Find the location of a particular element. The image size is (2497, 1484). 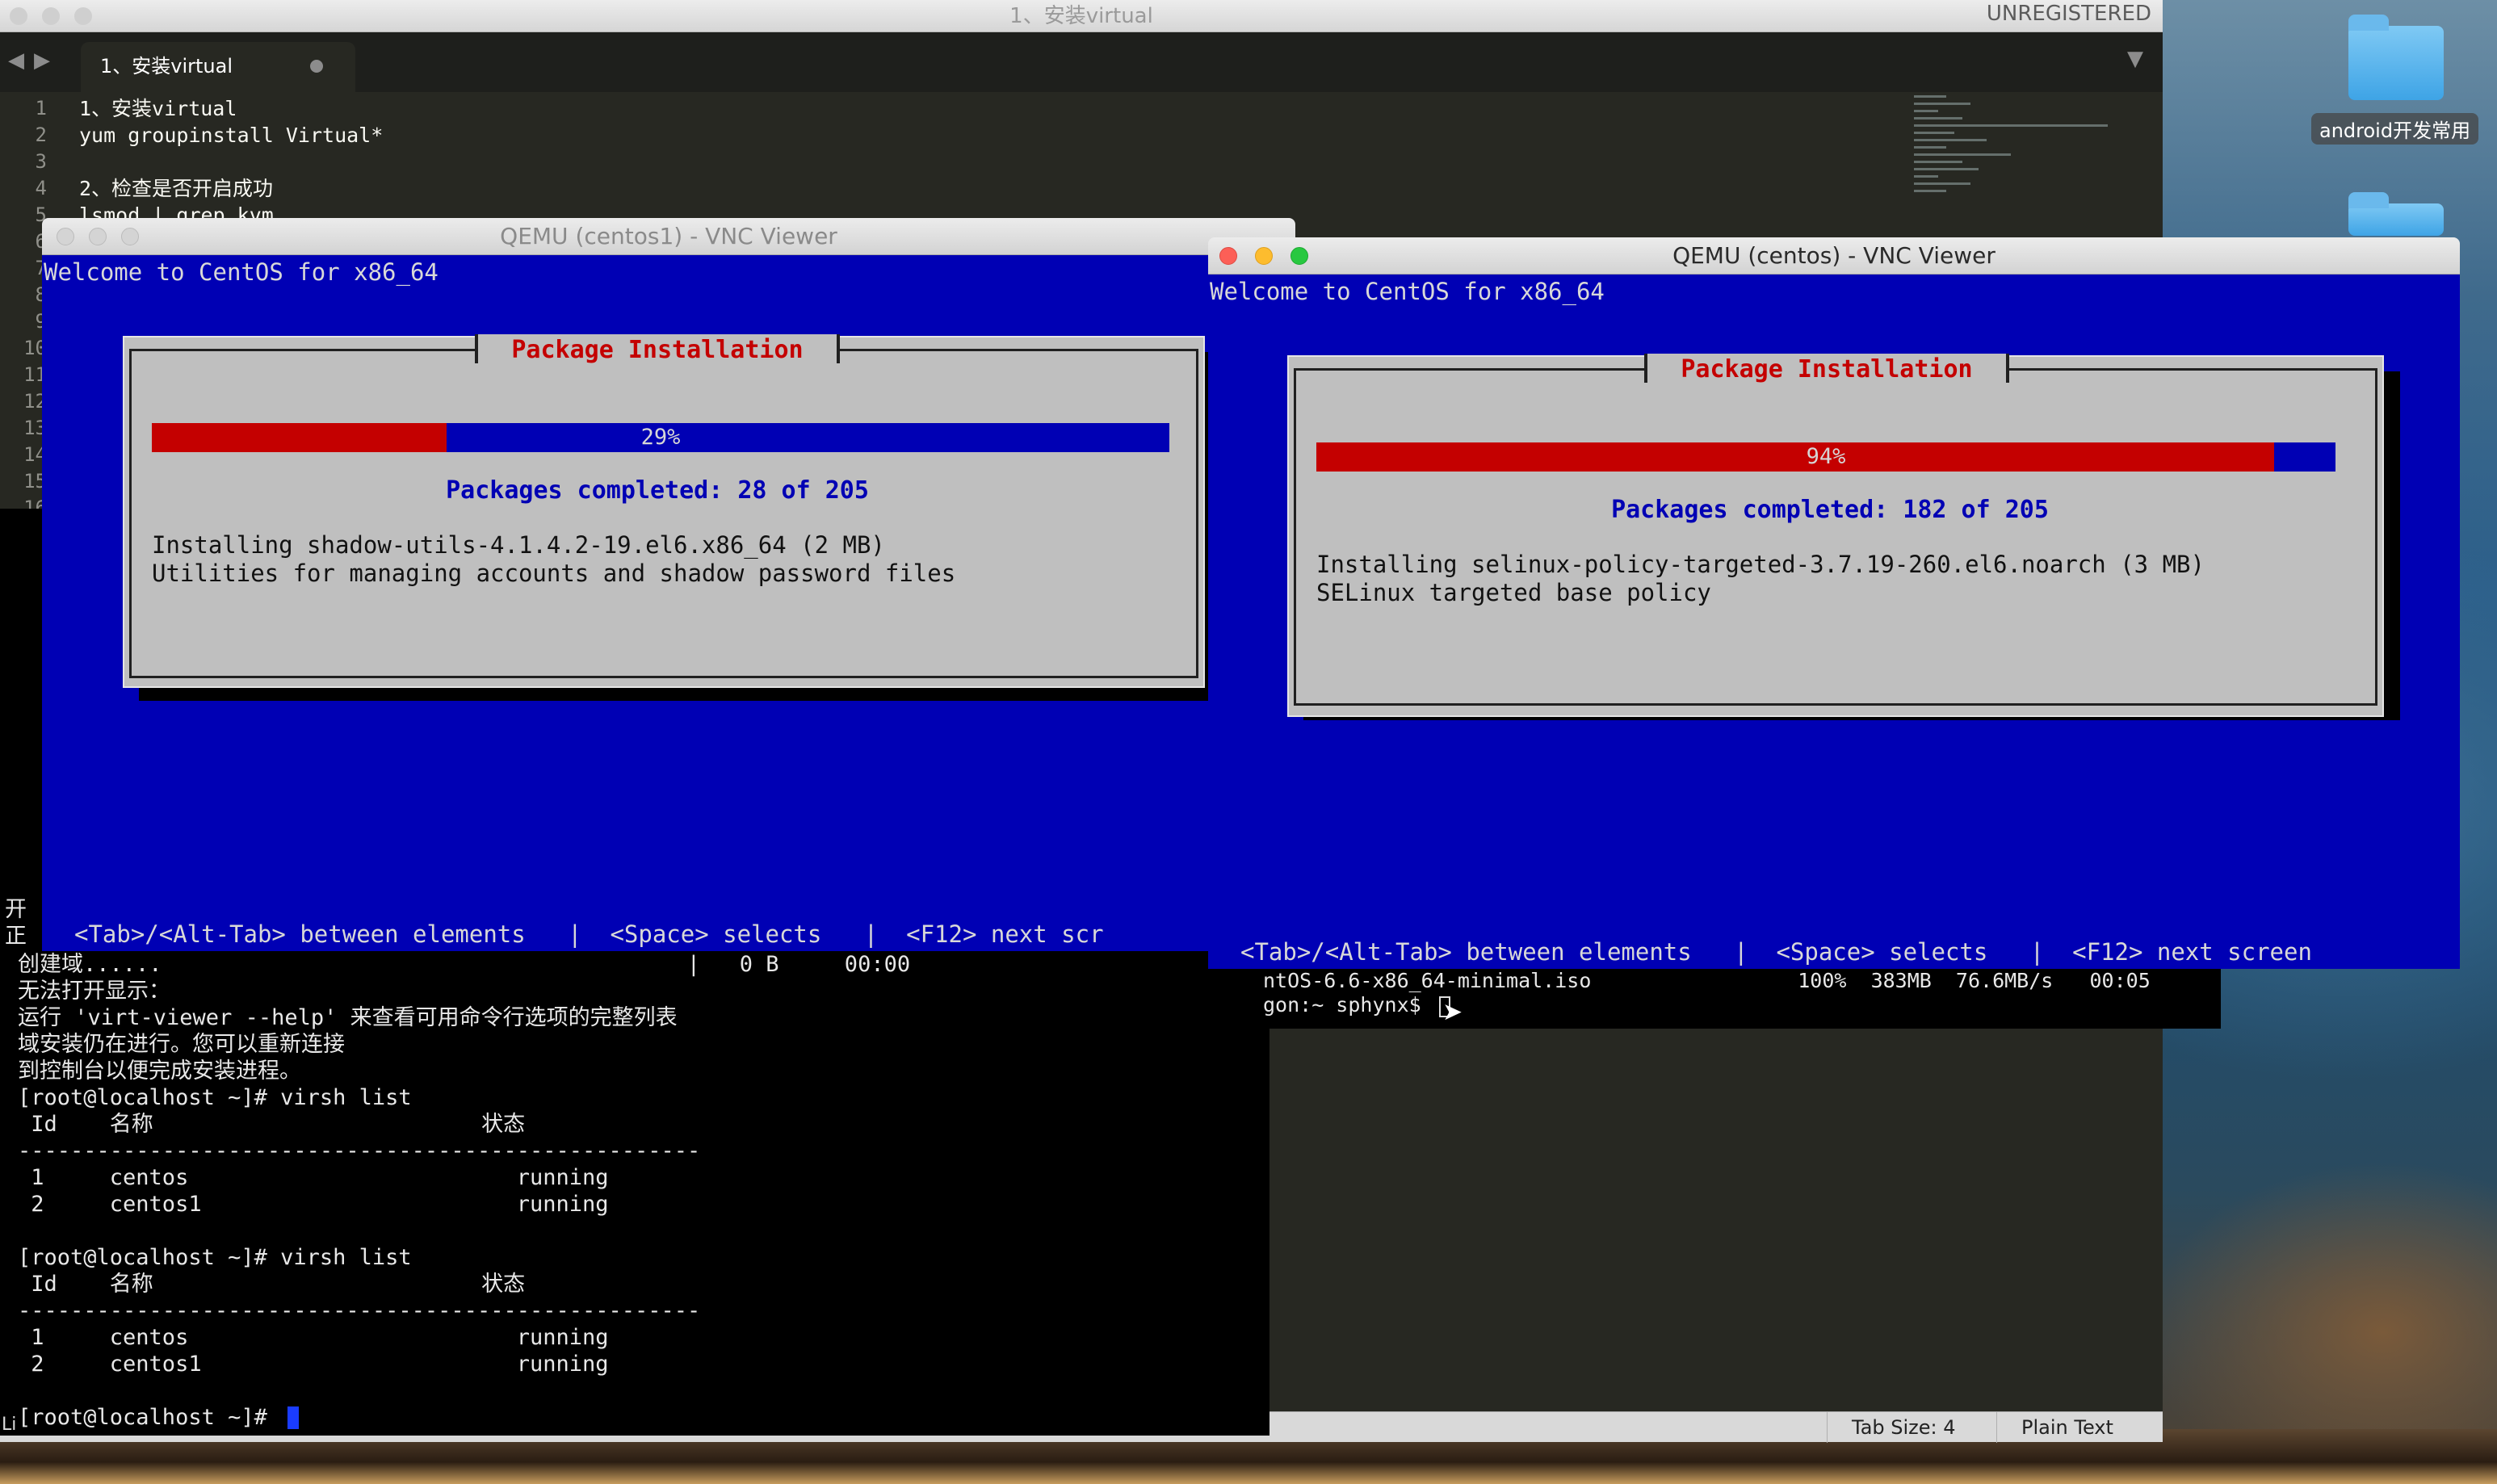

term-fragment: 开 is located at coordinates (16, 909).